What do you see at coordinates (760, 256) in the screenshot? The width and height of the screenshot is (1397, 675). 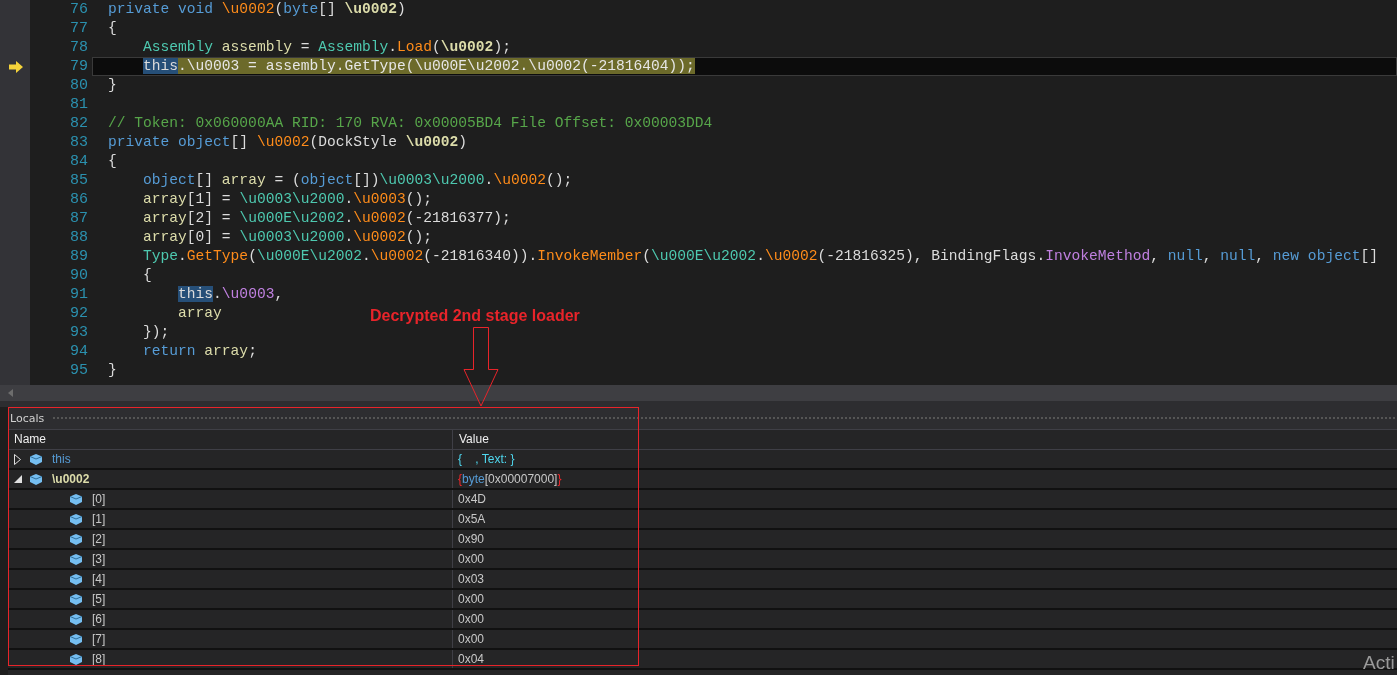 I see `code-line: Type.GetType(\u000E\u2002.\u0002(-21816340)).InvokeMember(\u000E\u2002.\u0002(-21816325), BindingFlags.InvokeMethod, null, null, new object[]` at bounding box center [760, 256].